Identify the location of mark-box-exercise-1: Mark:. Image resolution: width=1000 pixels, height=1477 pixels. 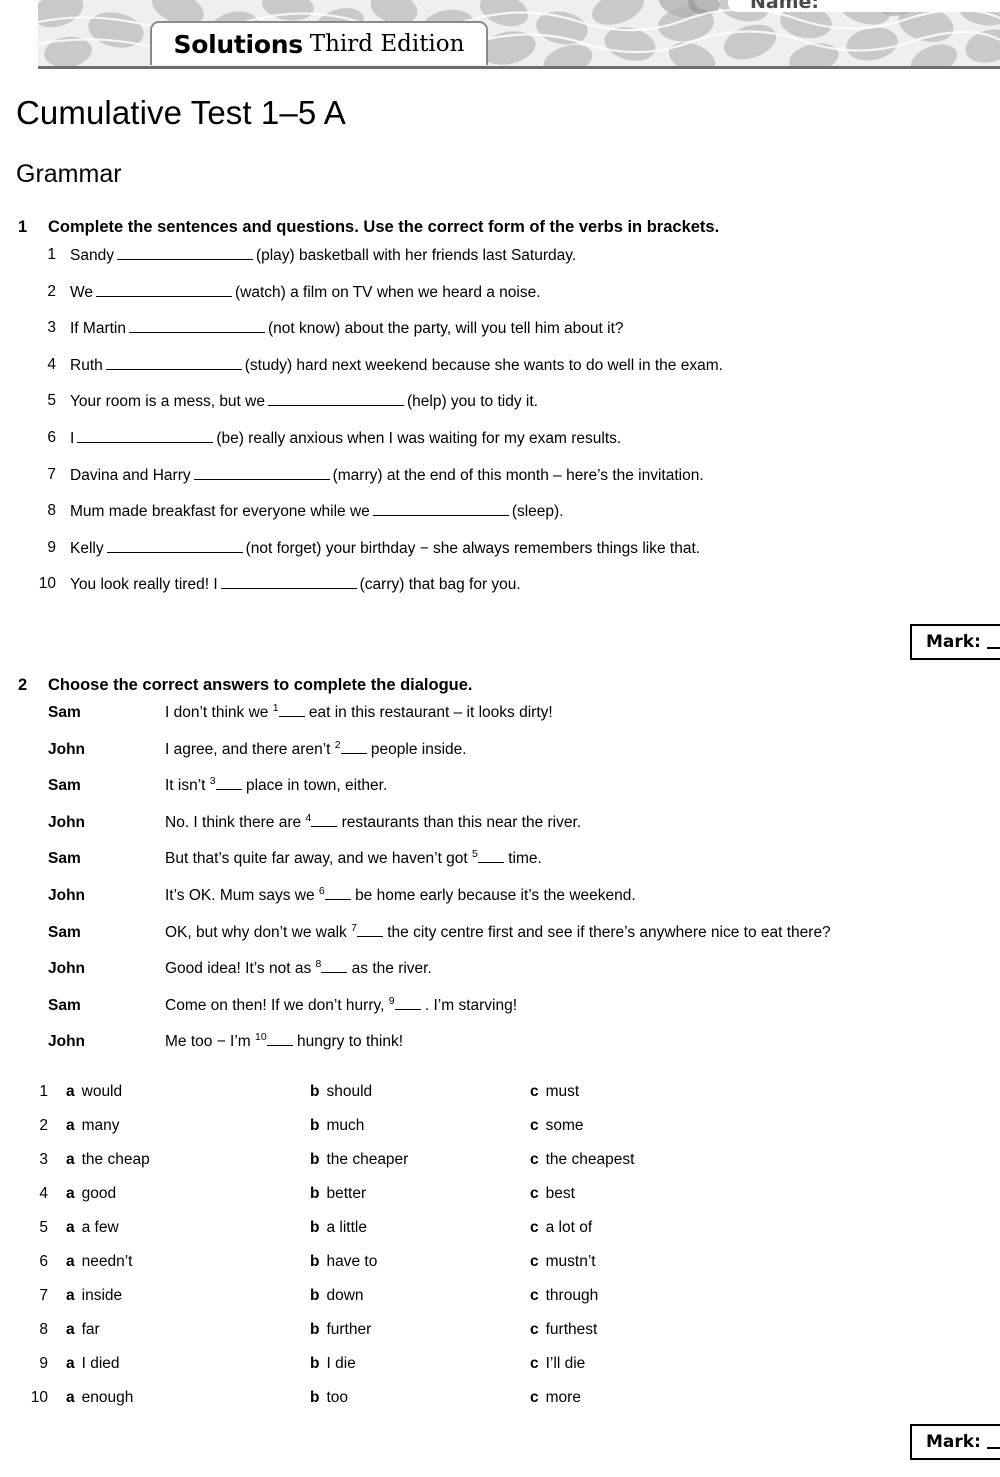
(955, 642).